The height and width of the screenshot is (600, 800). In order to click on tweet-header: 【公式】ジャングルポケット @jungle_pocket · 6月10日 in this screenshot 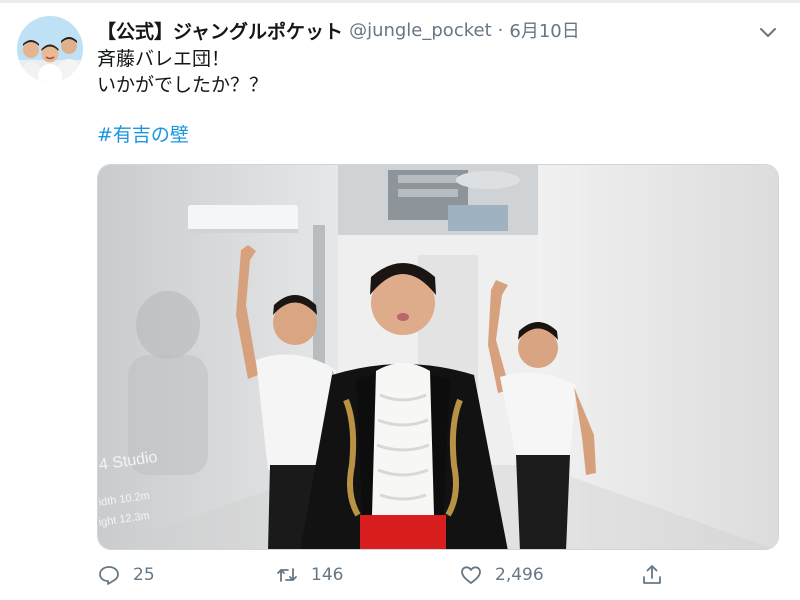, I will do `click(338, 30)`.